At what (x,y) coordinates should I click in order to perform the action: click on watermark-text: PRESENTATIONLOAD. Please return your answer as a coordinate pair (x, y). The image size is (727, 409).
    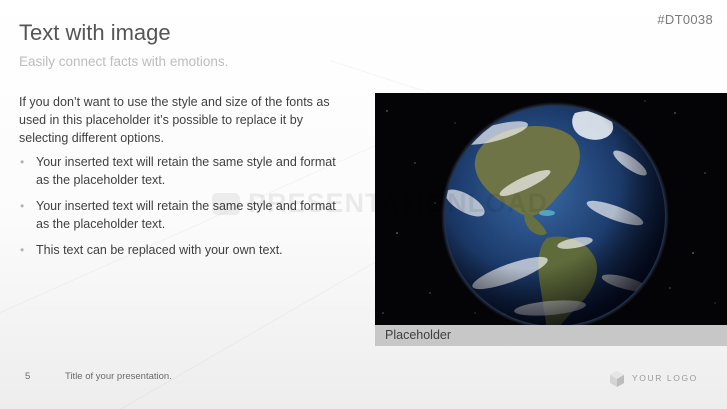
    Looking at the image, I should click on (398, 203).